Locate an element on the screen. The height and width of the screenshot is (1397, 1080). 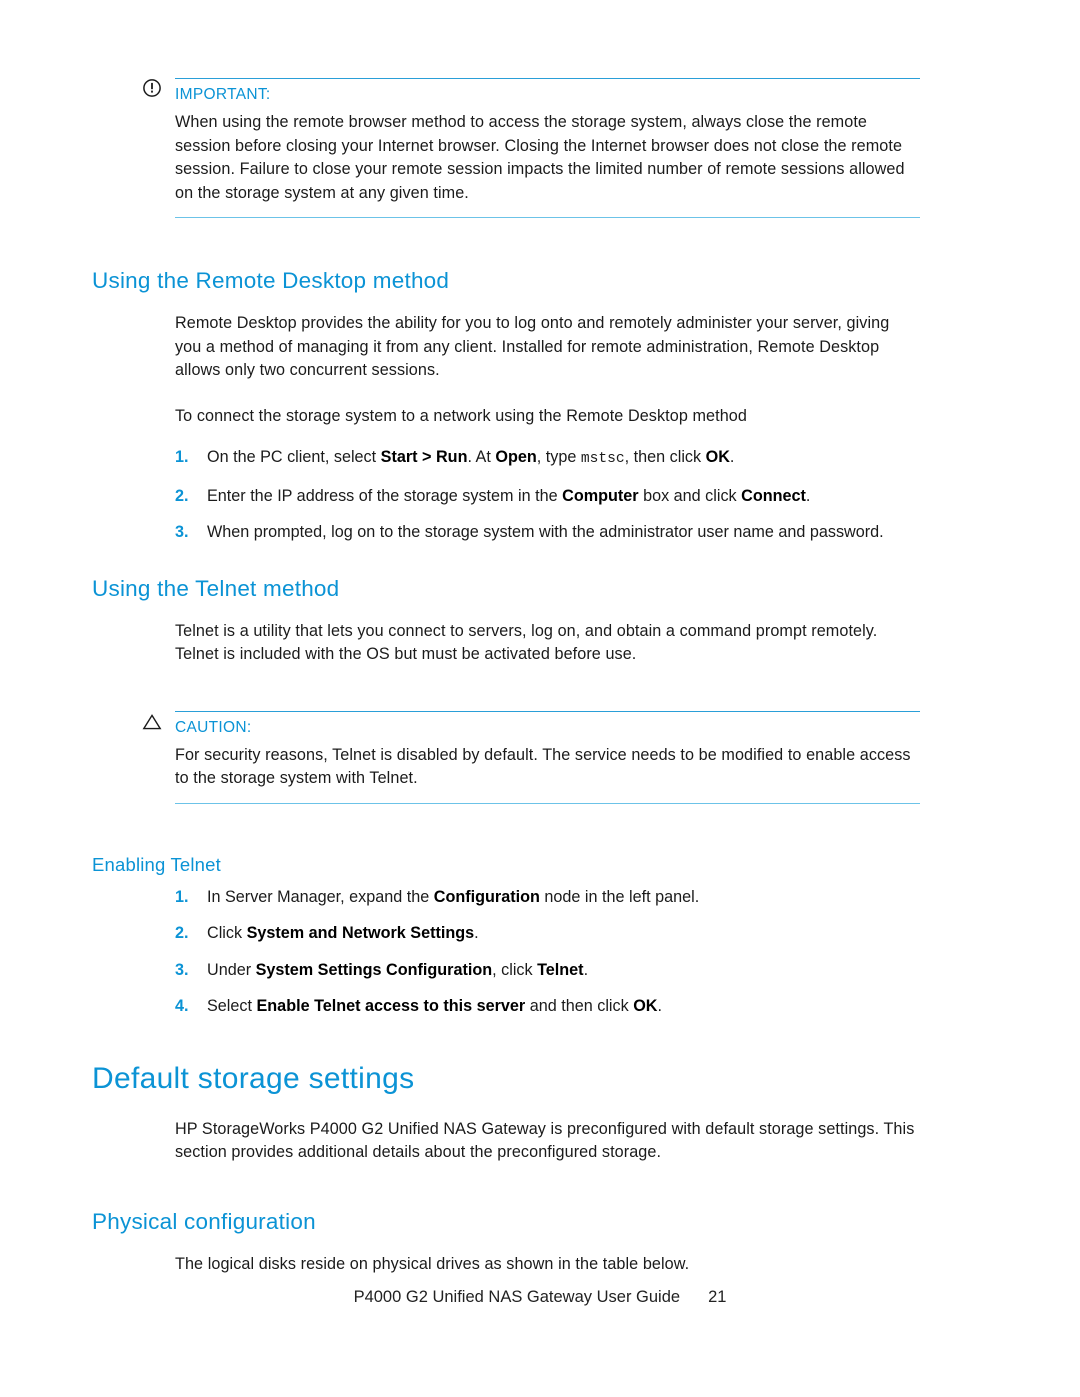
important-admonition-header: IMPORTANT: is located at coordinates (531, 92).